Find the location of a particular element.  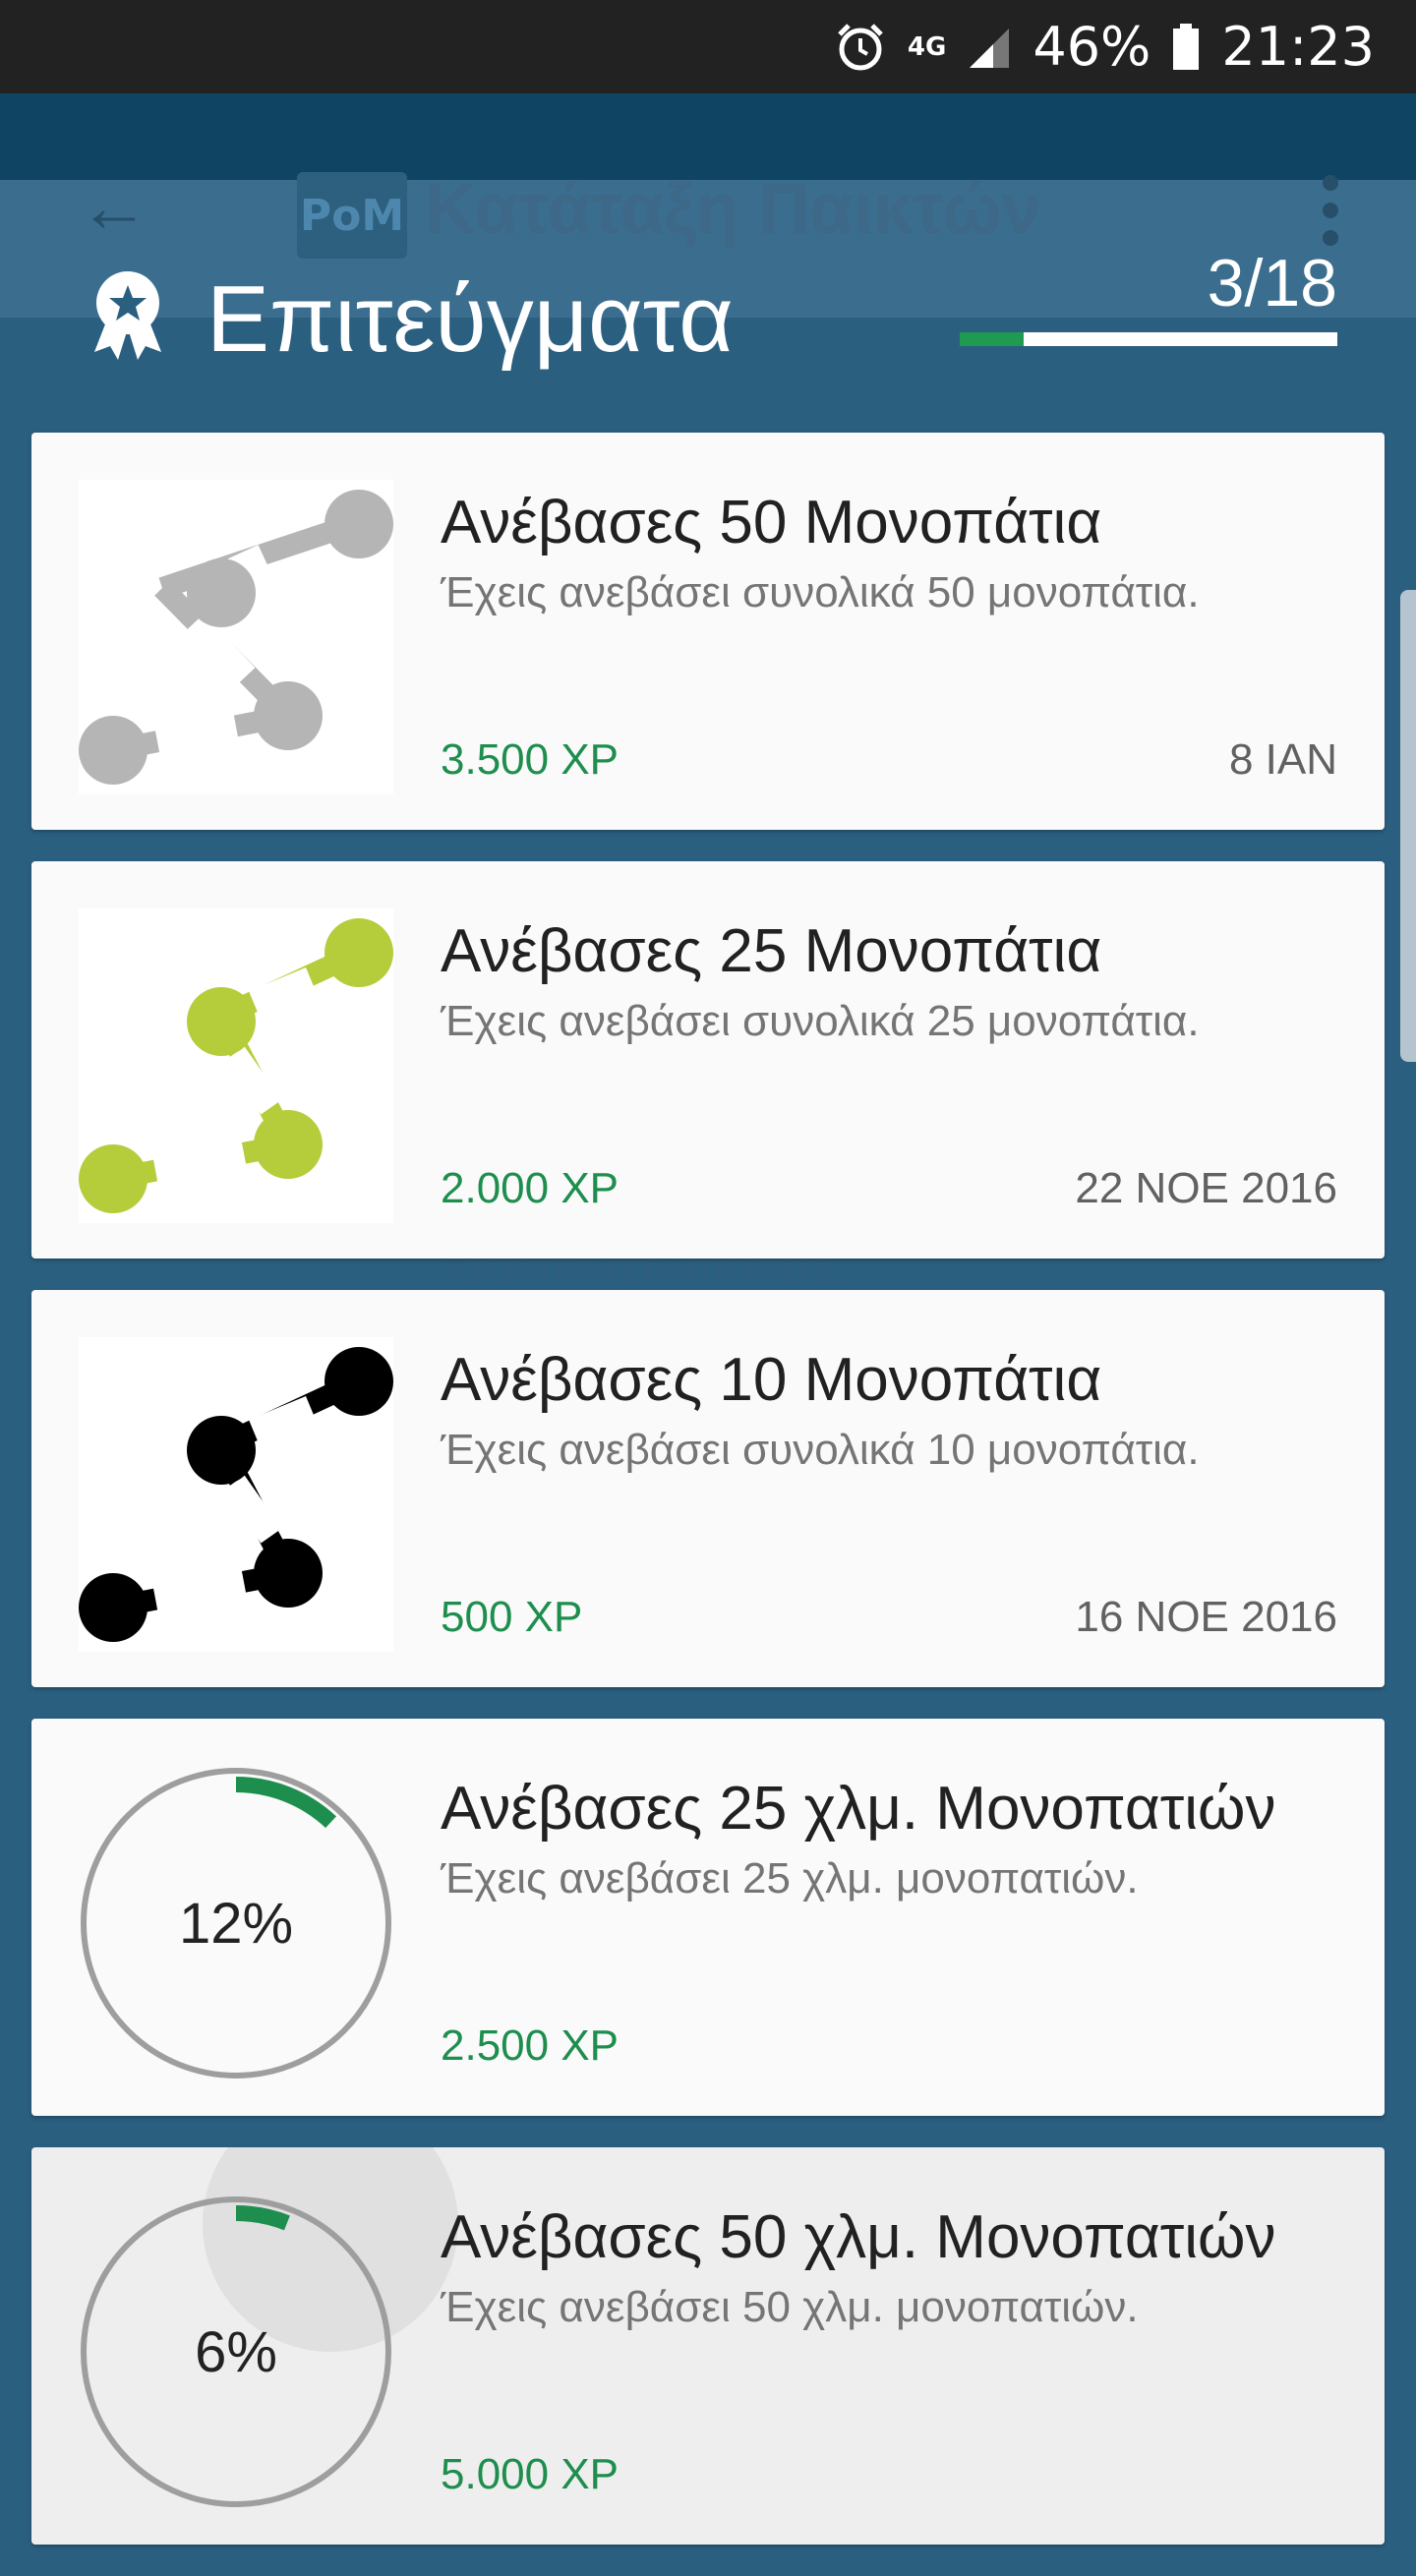

background-app-bar is located at coordinates (708, 136).